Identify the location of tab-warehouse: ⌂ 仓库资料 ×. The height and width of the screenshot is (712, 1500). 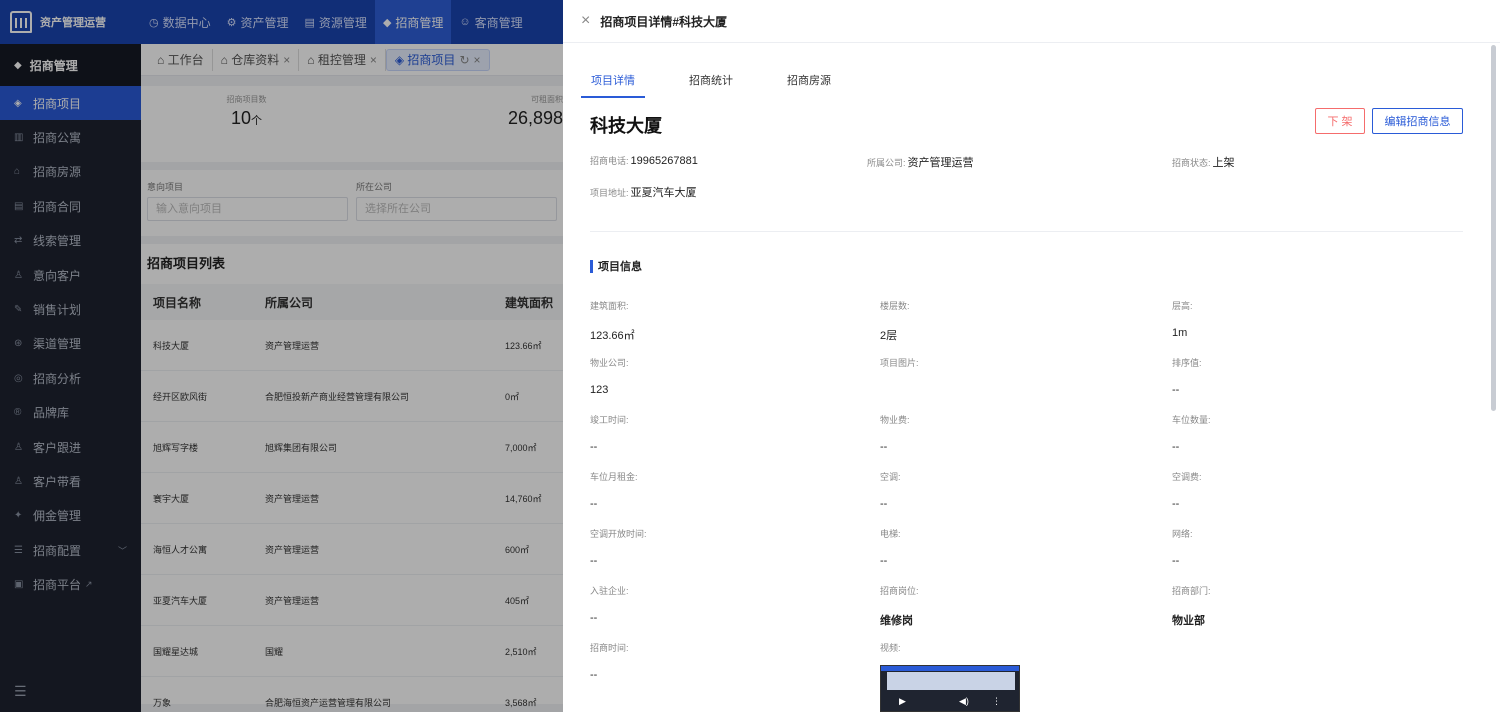
(256, 59).